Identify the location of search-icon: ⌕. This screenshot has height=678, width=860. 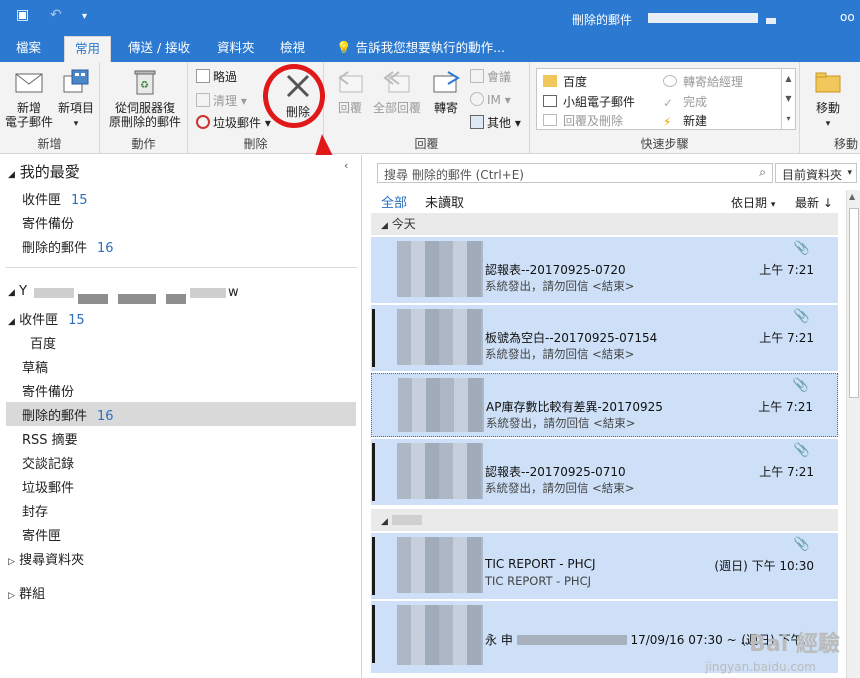
(762, 172).